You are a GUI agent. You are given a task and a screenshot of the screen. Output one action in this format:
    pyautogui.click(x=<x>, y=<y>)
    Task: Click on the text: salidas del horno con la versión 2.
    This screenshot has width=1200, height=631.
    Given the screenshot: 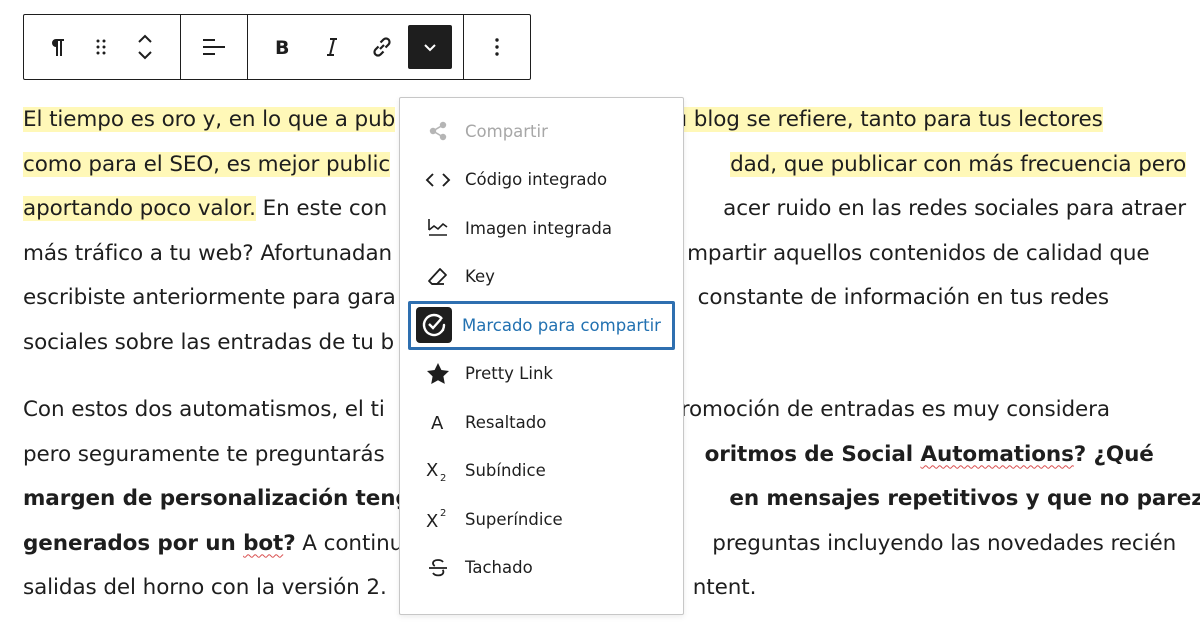 What is the action you would take?
    pyautogui.click(x=205, y=587)
    